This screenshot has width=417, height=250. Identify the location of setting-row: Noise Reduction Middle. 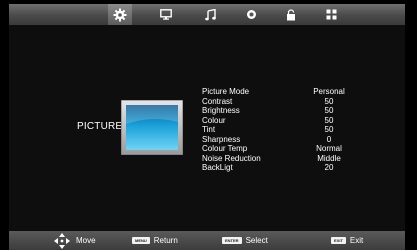
(277, 159).